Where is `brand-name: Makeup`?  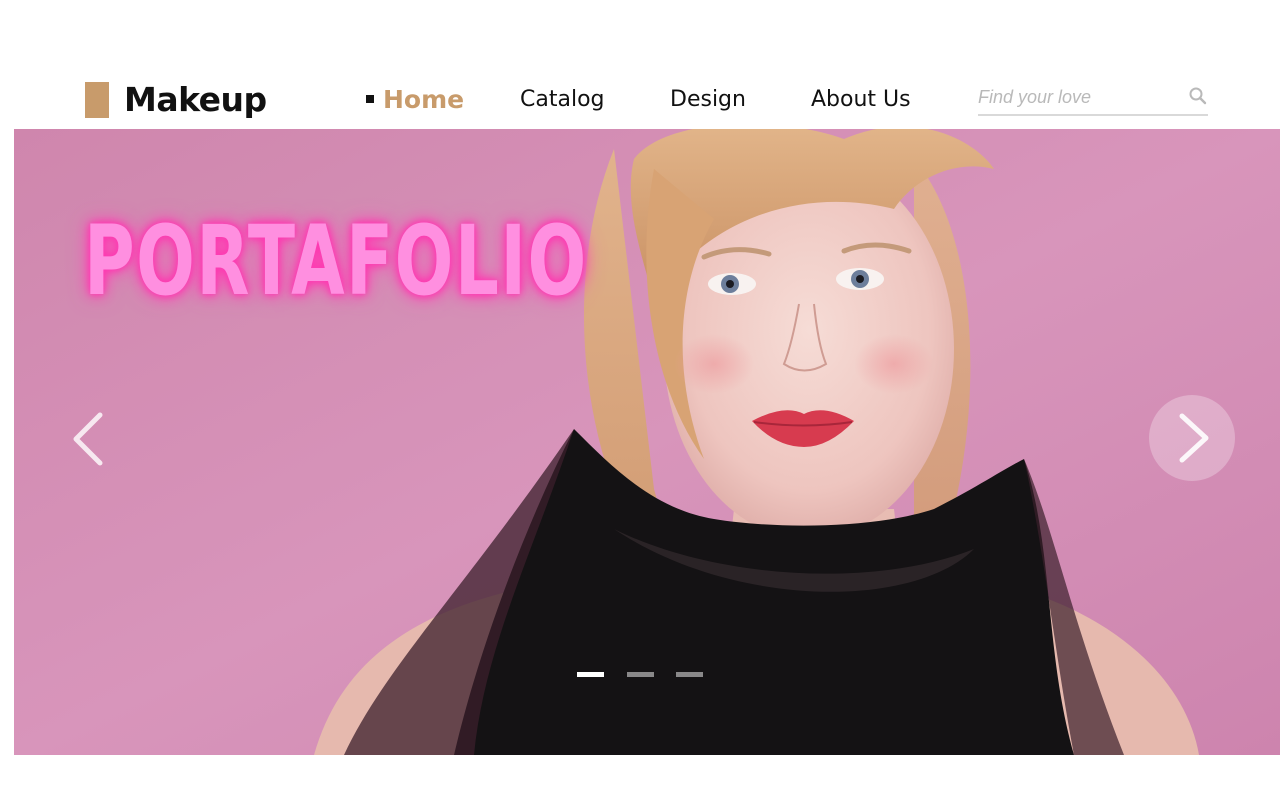 brand-name: Makeup is located at coordinates (195, 99).